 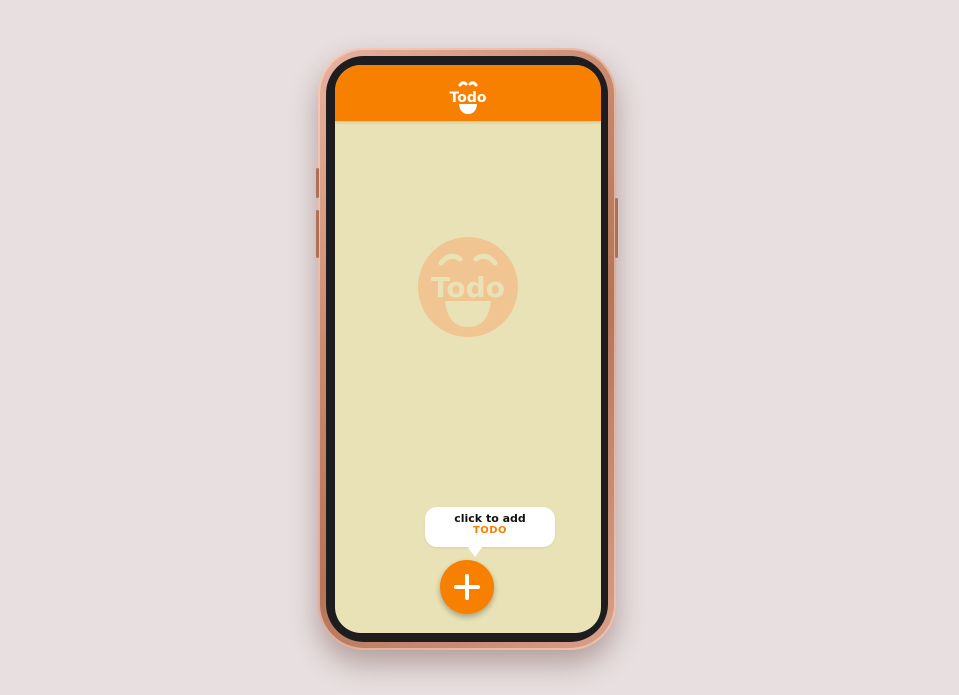 I want to click on hint-line-2: TODO, so click(x=490, y=530).